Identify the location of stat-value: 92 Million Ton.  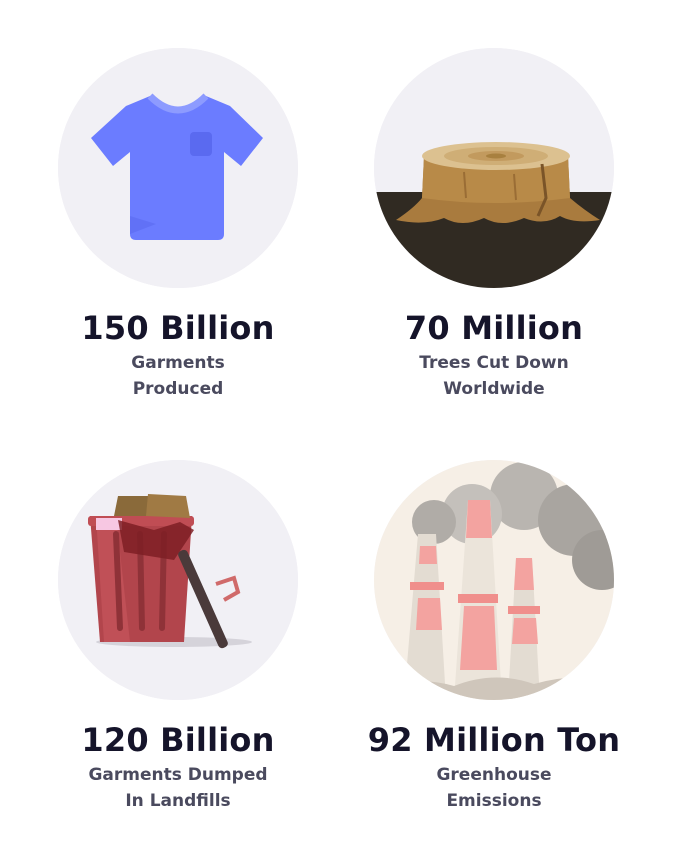
(494, 740).